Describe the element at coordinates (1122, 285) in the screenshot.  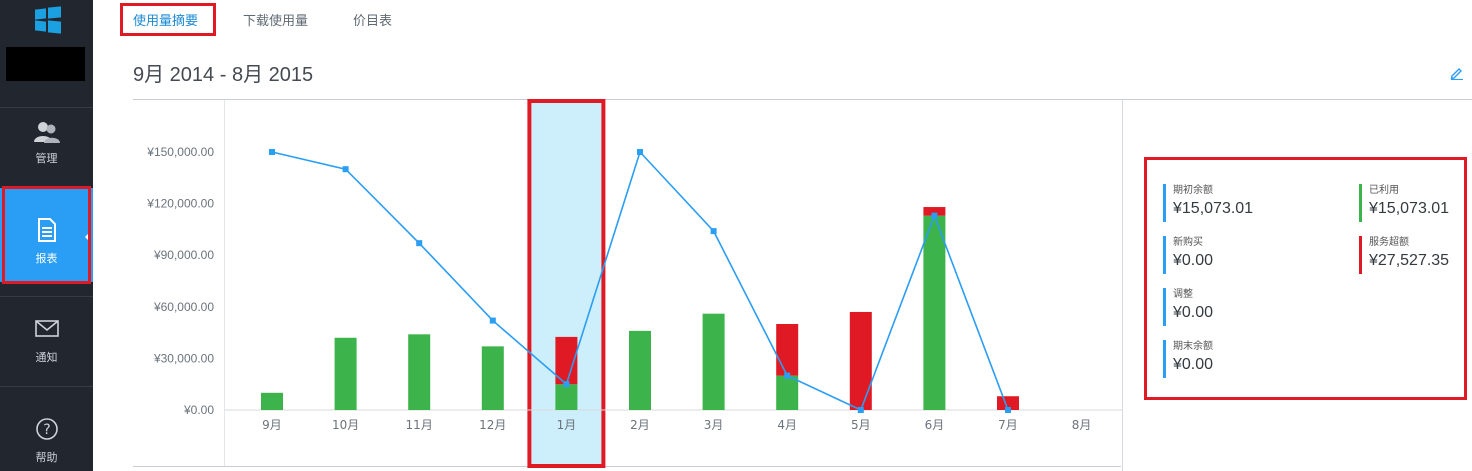
I see `divider` at that location.